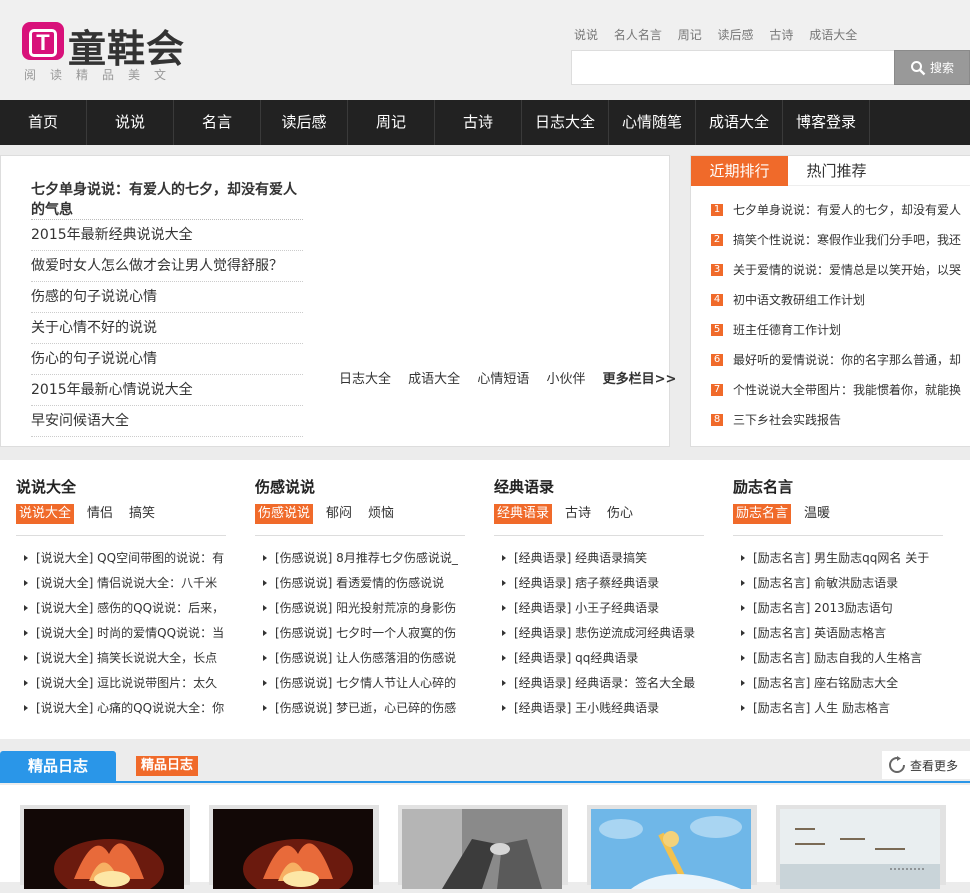 The image size is (970, 893). I want to click on list-item: [伤感说说] 让人伤感落泪的伤感说, so click(364, 660).